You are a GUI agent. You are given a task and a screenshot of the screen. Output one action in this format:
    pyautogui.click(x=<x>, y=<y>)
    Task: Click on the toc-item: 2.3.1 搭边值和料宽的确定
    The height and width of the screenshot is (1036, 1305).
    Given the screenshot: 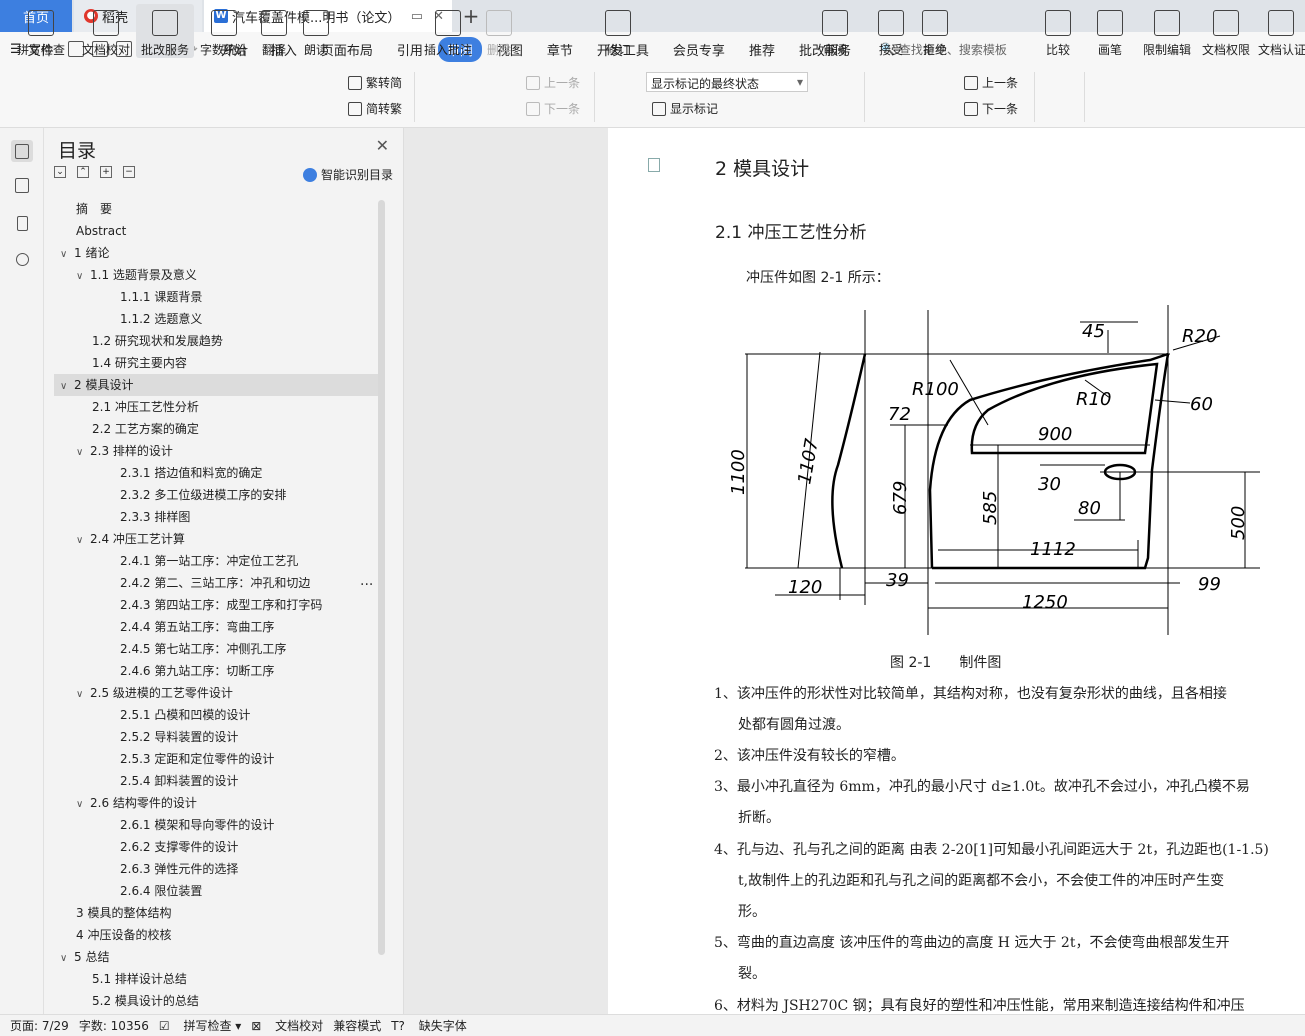 What is the action you would take?
    pyautogui.click(x=216, y=473)
    